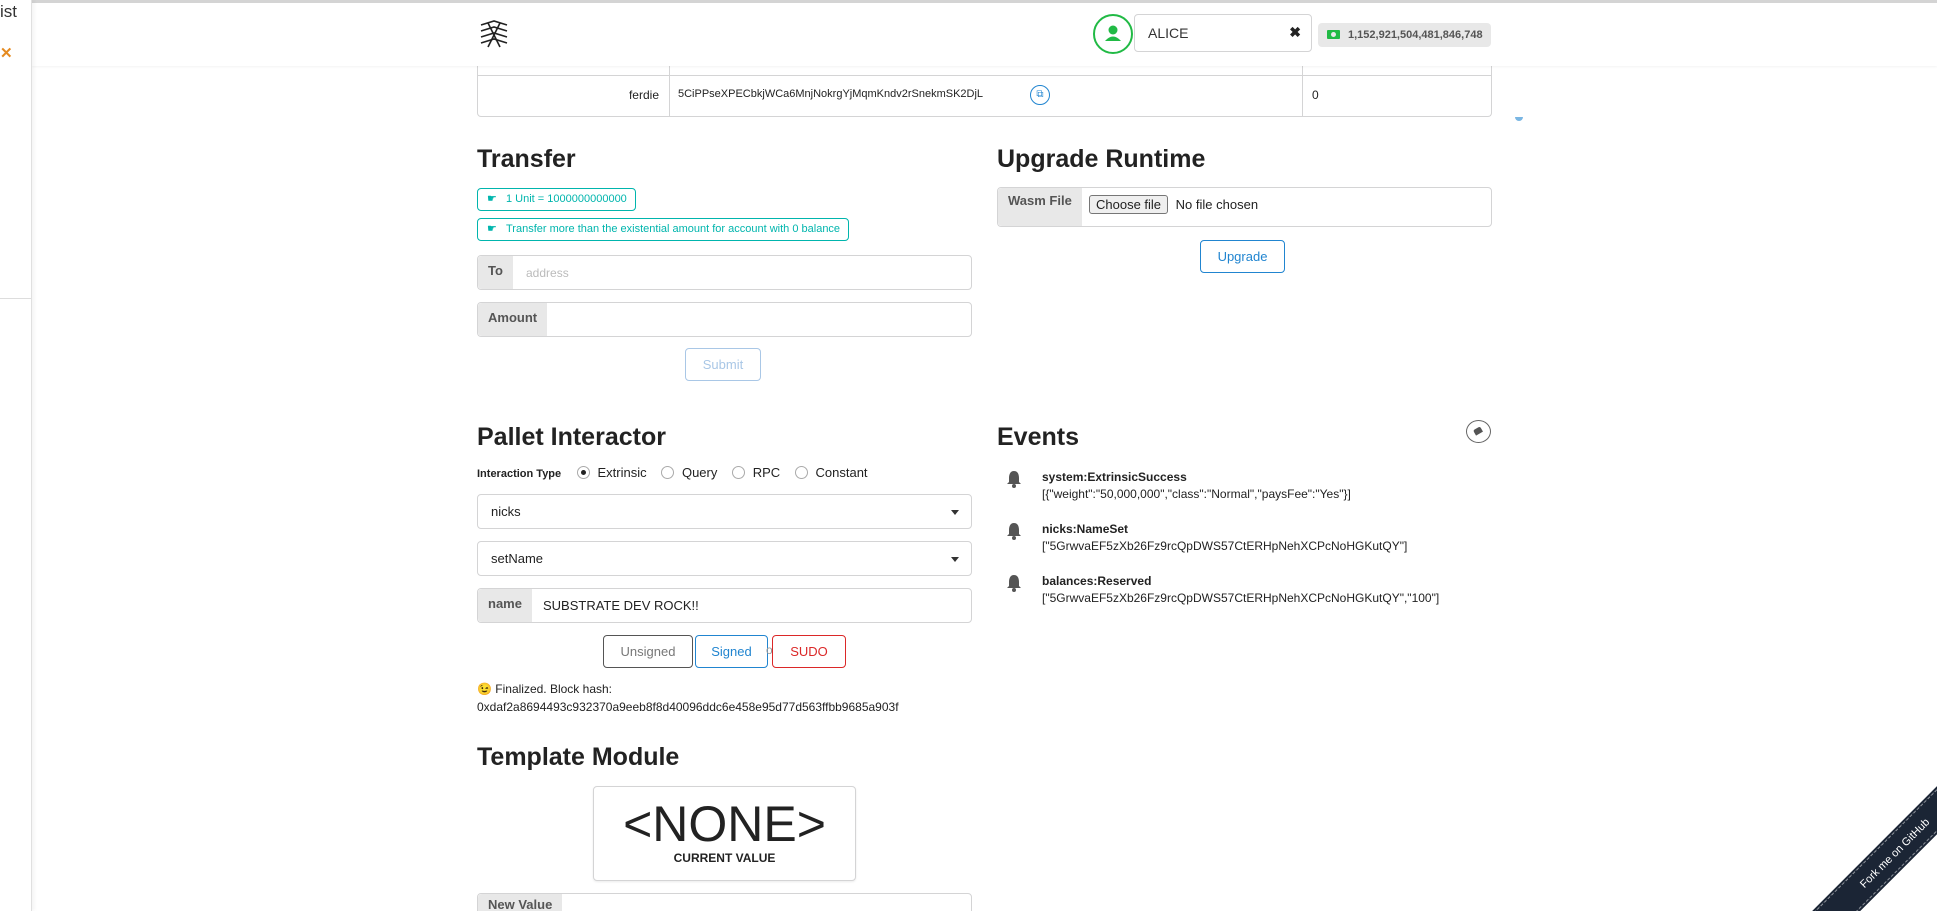 Image resolution: width=1937 pixels, height=911 pixels. I want to click on left-side-panel: ist ✕, so click(16, 455).